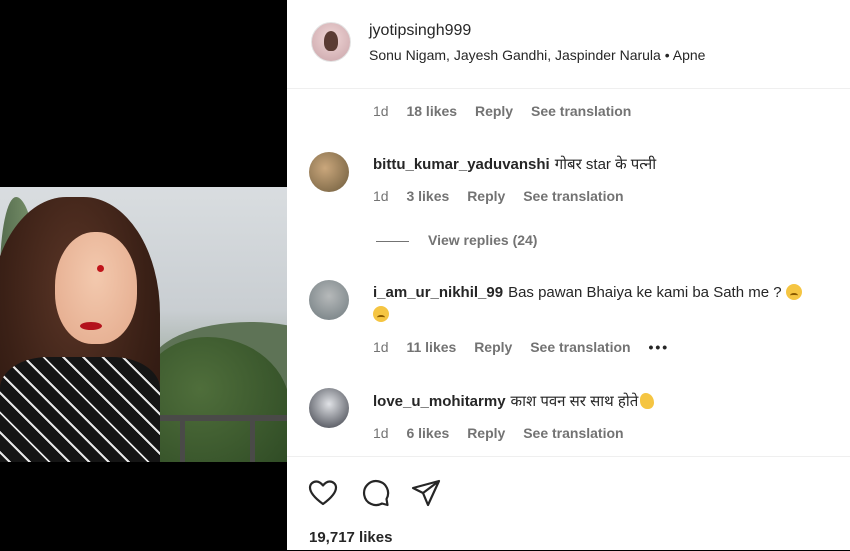 The image size is (850, 551). Describe the element at coordinates (431, 111) in the screenshot. I see `comment-likes: 18 likes` at that location.